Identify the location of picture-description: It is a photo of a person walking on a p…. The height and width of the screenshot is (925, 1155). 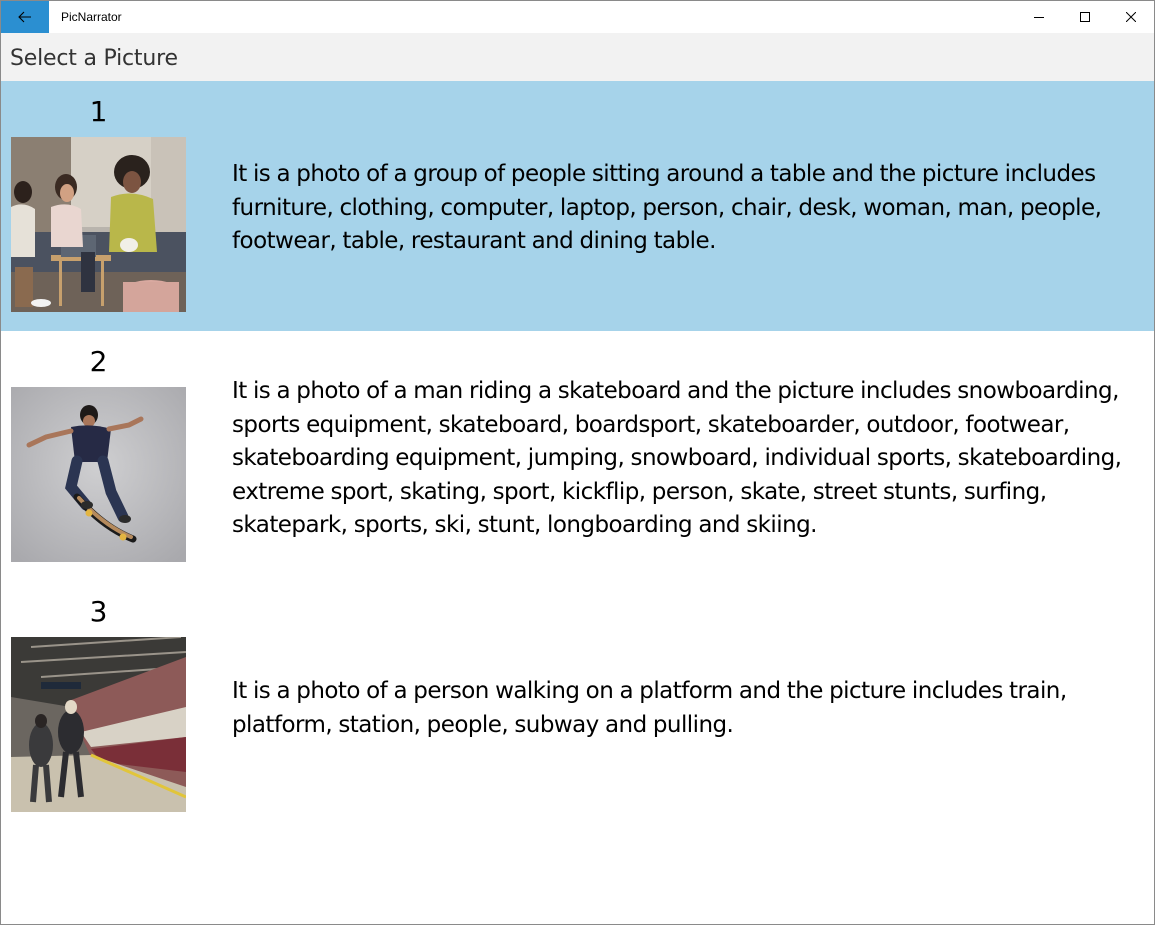
(649, 708).